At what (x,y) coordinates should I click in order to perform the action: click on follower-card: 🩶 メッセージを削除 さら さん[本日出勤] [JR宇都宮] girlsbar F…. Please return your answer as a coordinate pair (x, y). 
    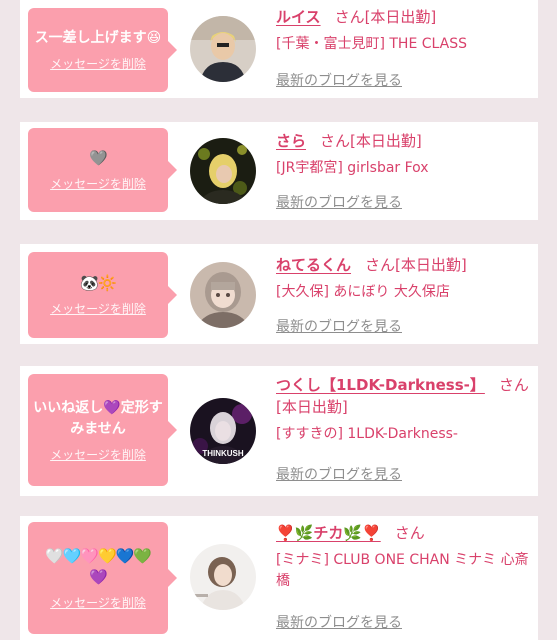
    Looking at the image, I should click on (279, 171).